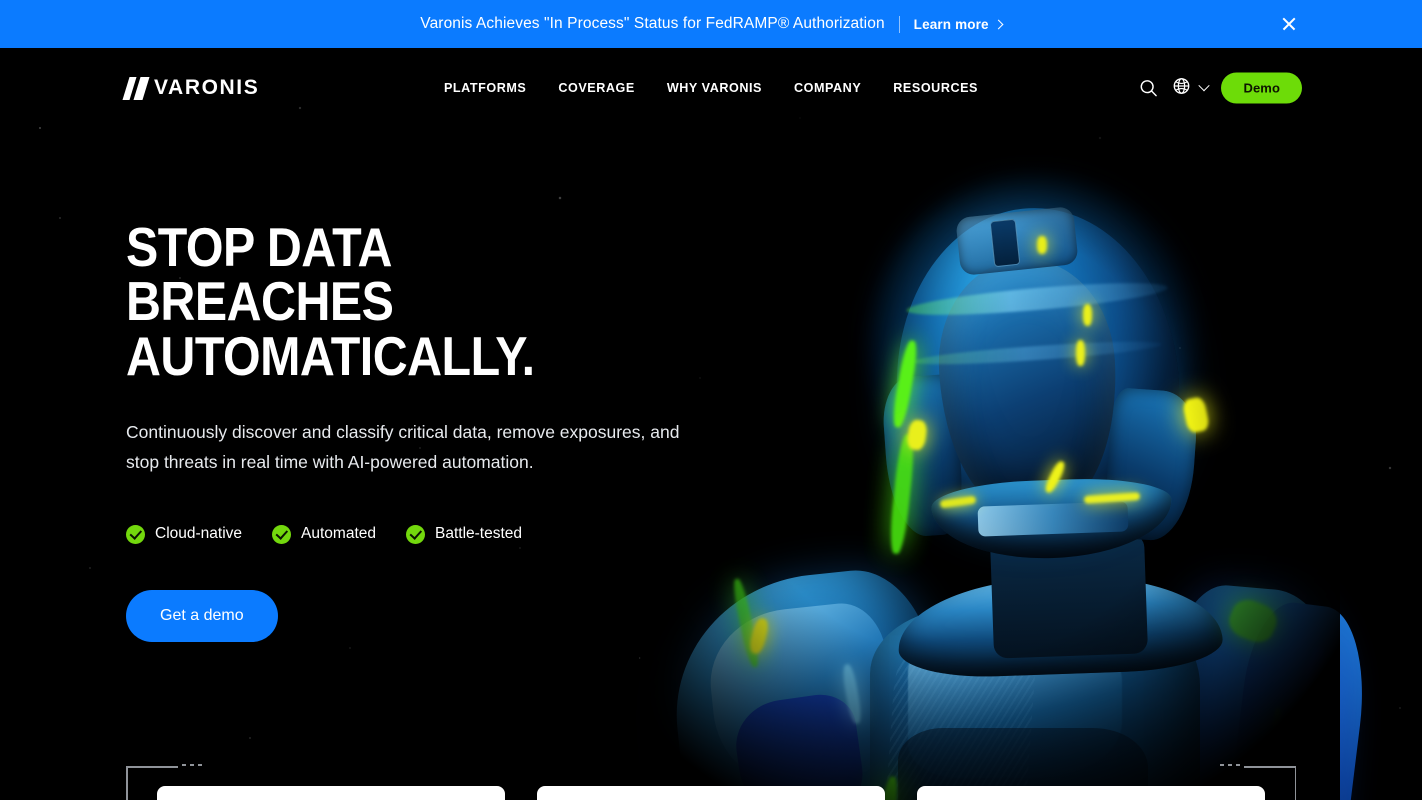 This screenshot has width=1422, height=800. What do you see at coordinates (330, 355) in the screenshot?
I see `headline-line-2: AUTOMATICALLY.` at bounding box center [330, 355].